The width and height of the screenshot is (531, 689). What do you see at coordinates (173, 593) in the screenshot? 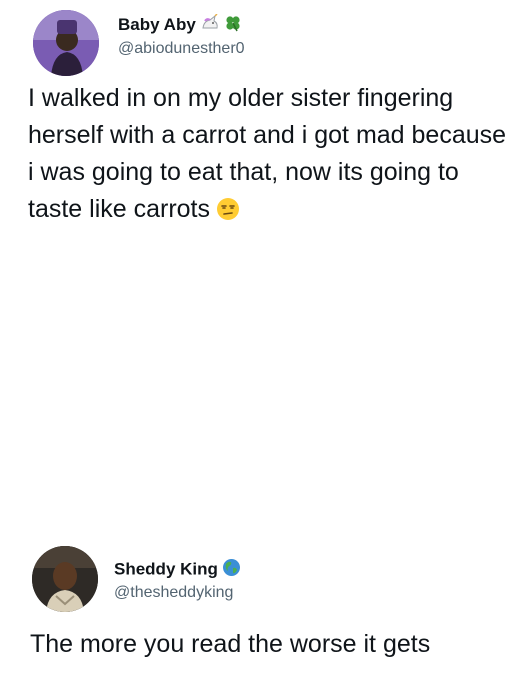
I see `user-handle: @thesheddyking` at bounding box center [173, 593].